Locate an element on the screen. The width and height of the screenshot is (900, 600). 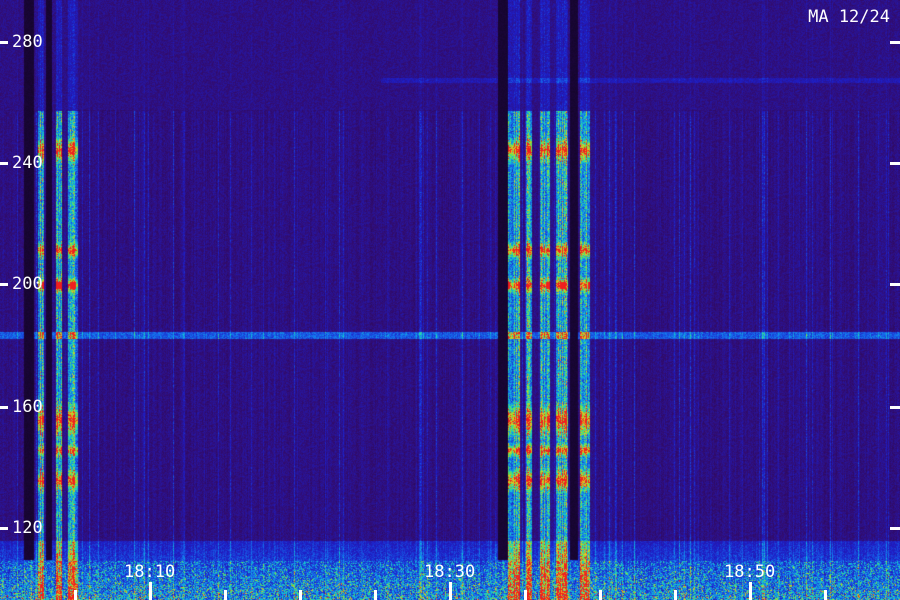
y-tick-label: 120 is located at coordinates (27, 528).